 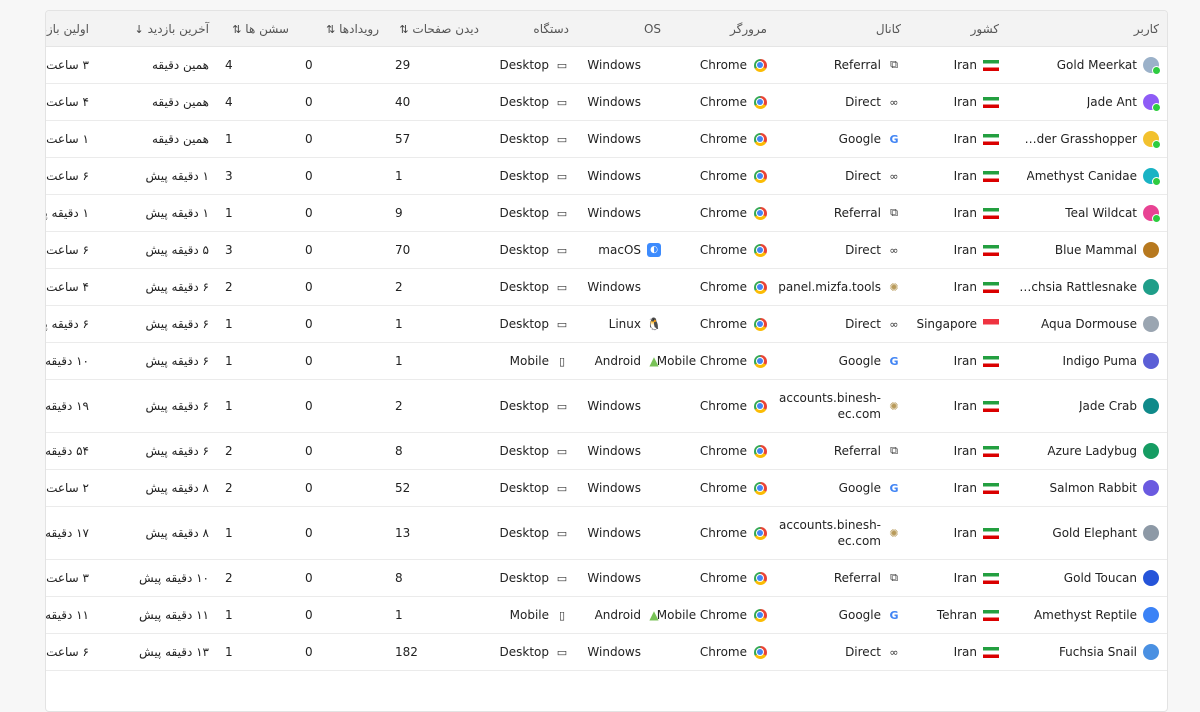 I want to click on header-pageviews-label: دیدن صفحات, so click(x=445, y=28).